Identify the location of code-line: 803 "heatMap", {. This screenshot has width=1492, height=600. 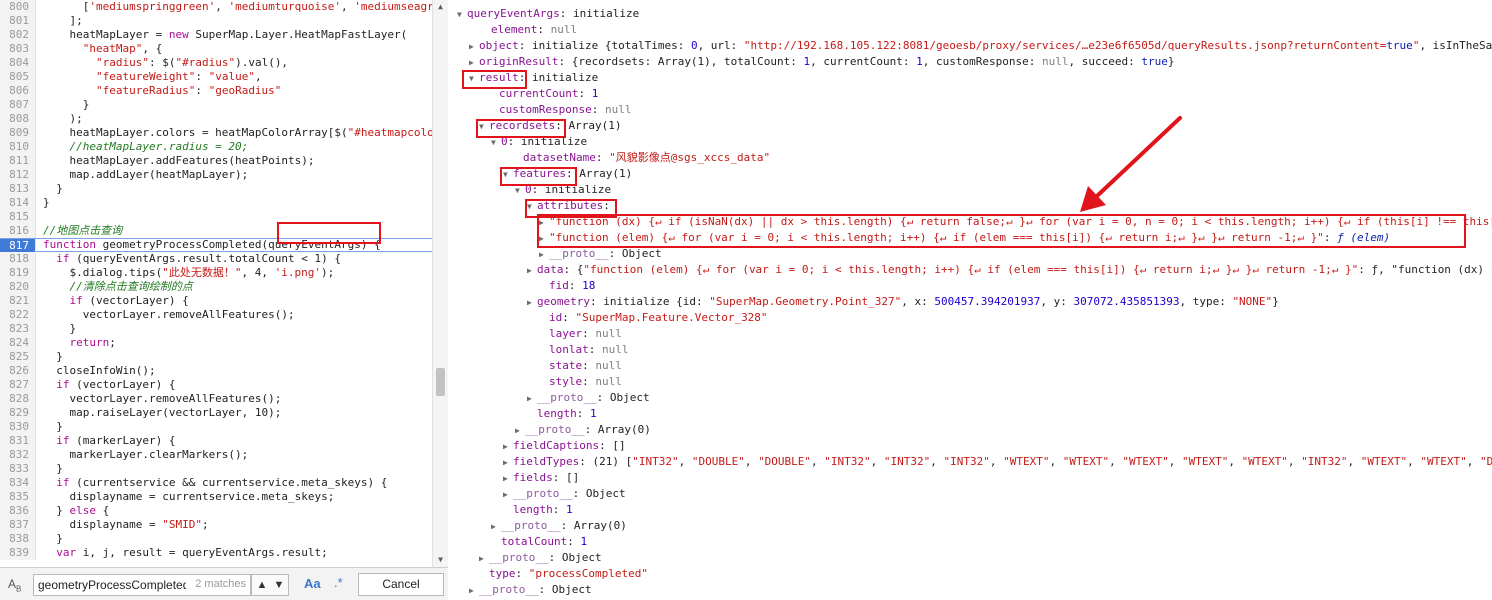
(216, 49).